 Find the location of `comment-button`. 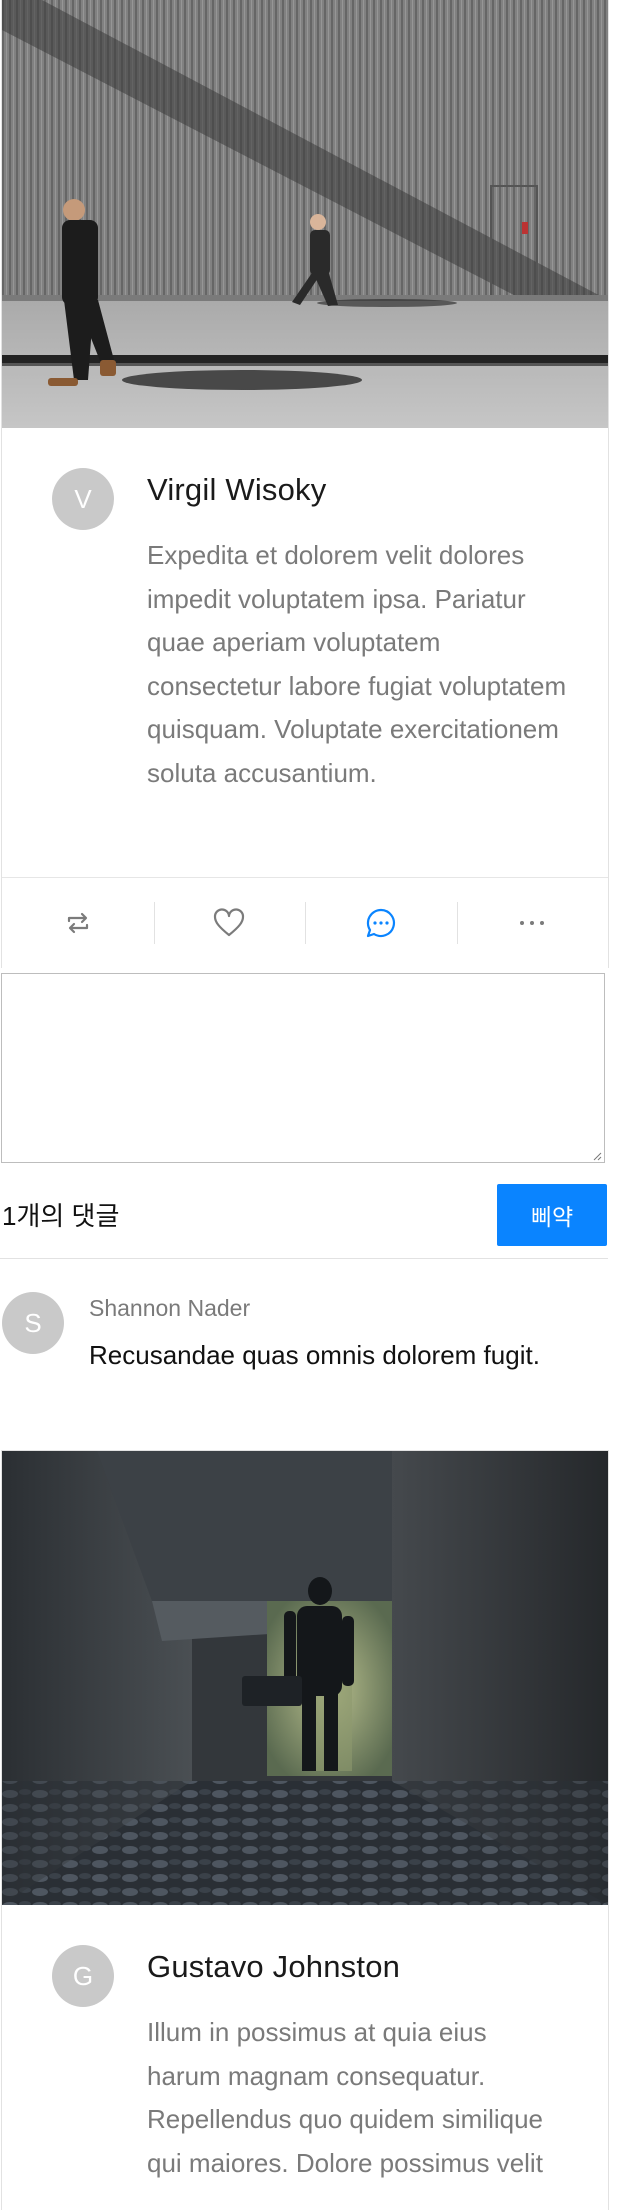

comment-button is located at coordinates (381, 923).